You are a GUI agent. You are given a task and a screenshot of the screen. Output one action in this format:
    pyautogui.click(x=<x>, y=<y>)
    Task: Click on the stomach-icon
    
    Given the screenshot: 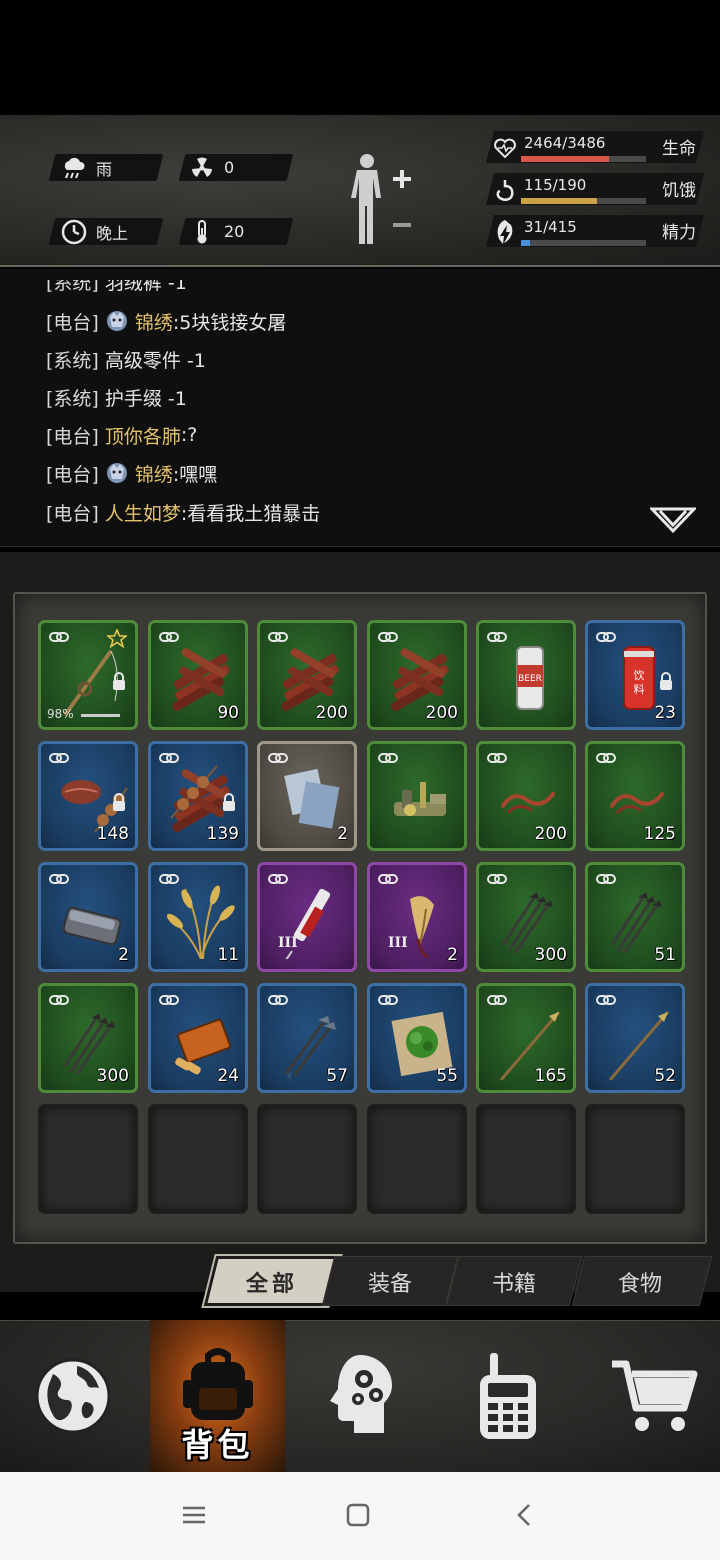 What is the action you would take?
    pyautogui.click(x=505, y=190)
    